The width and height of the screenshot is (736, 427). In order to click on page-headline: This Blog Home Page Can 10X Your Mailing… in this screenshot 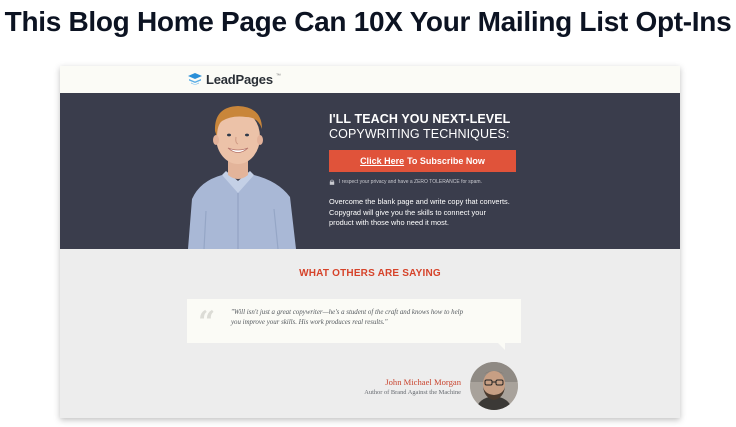, I will do `click(368, 21)`.